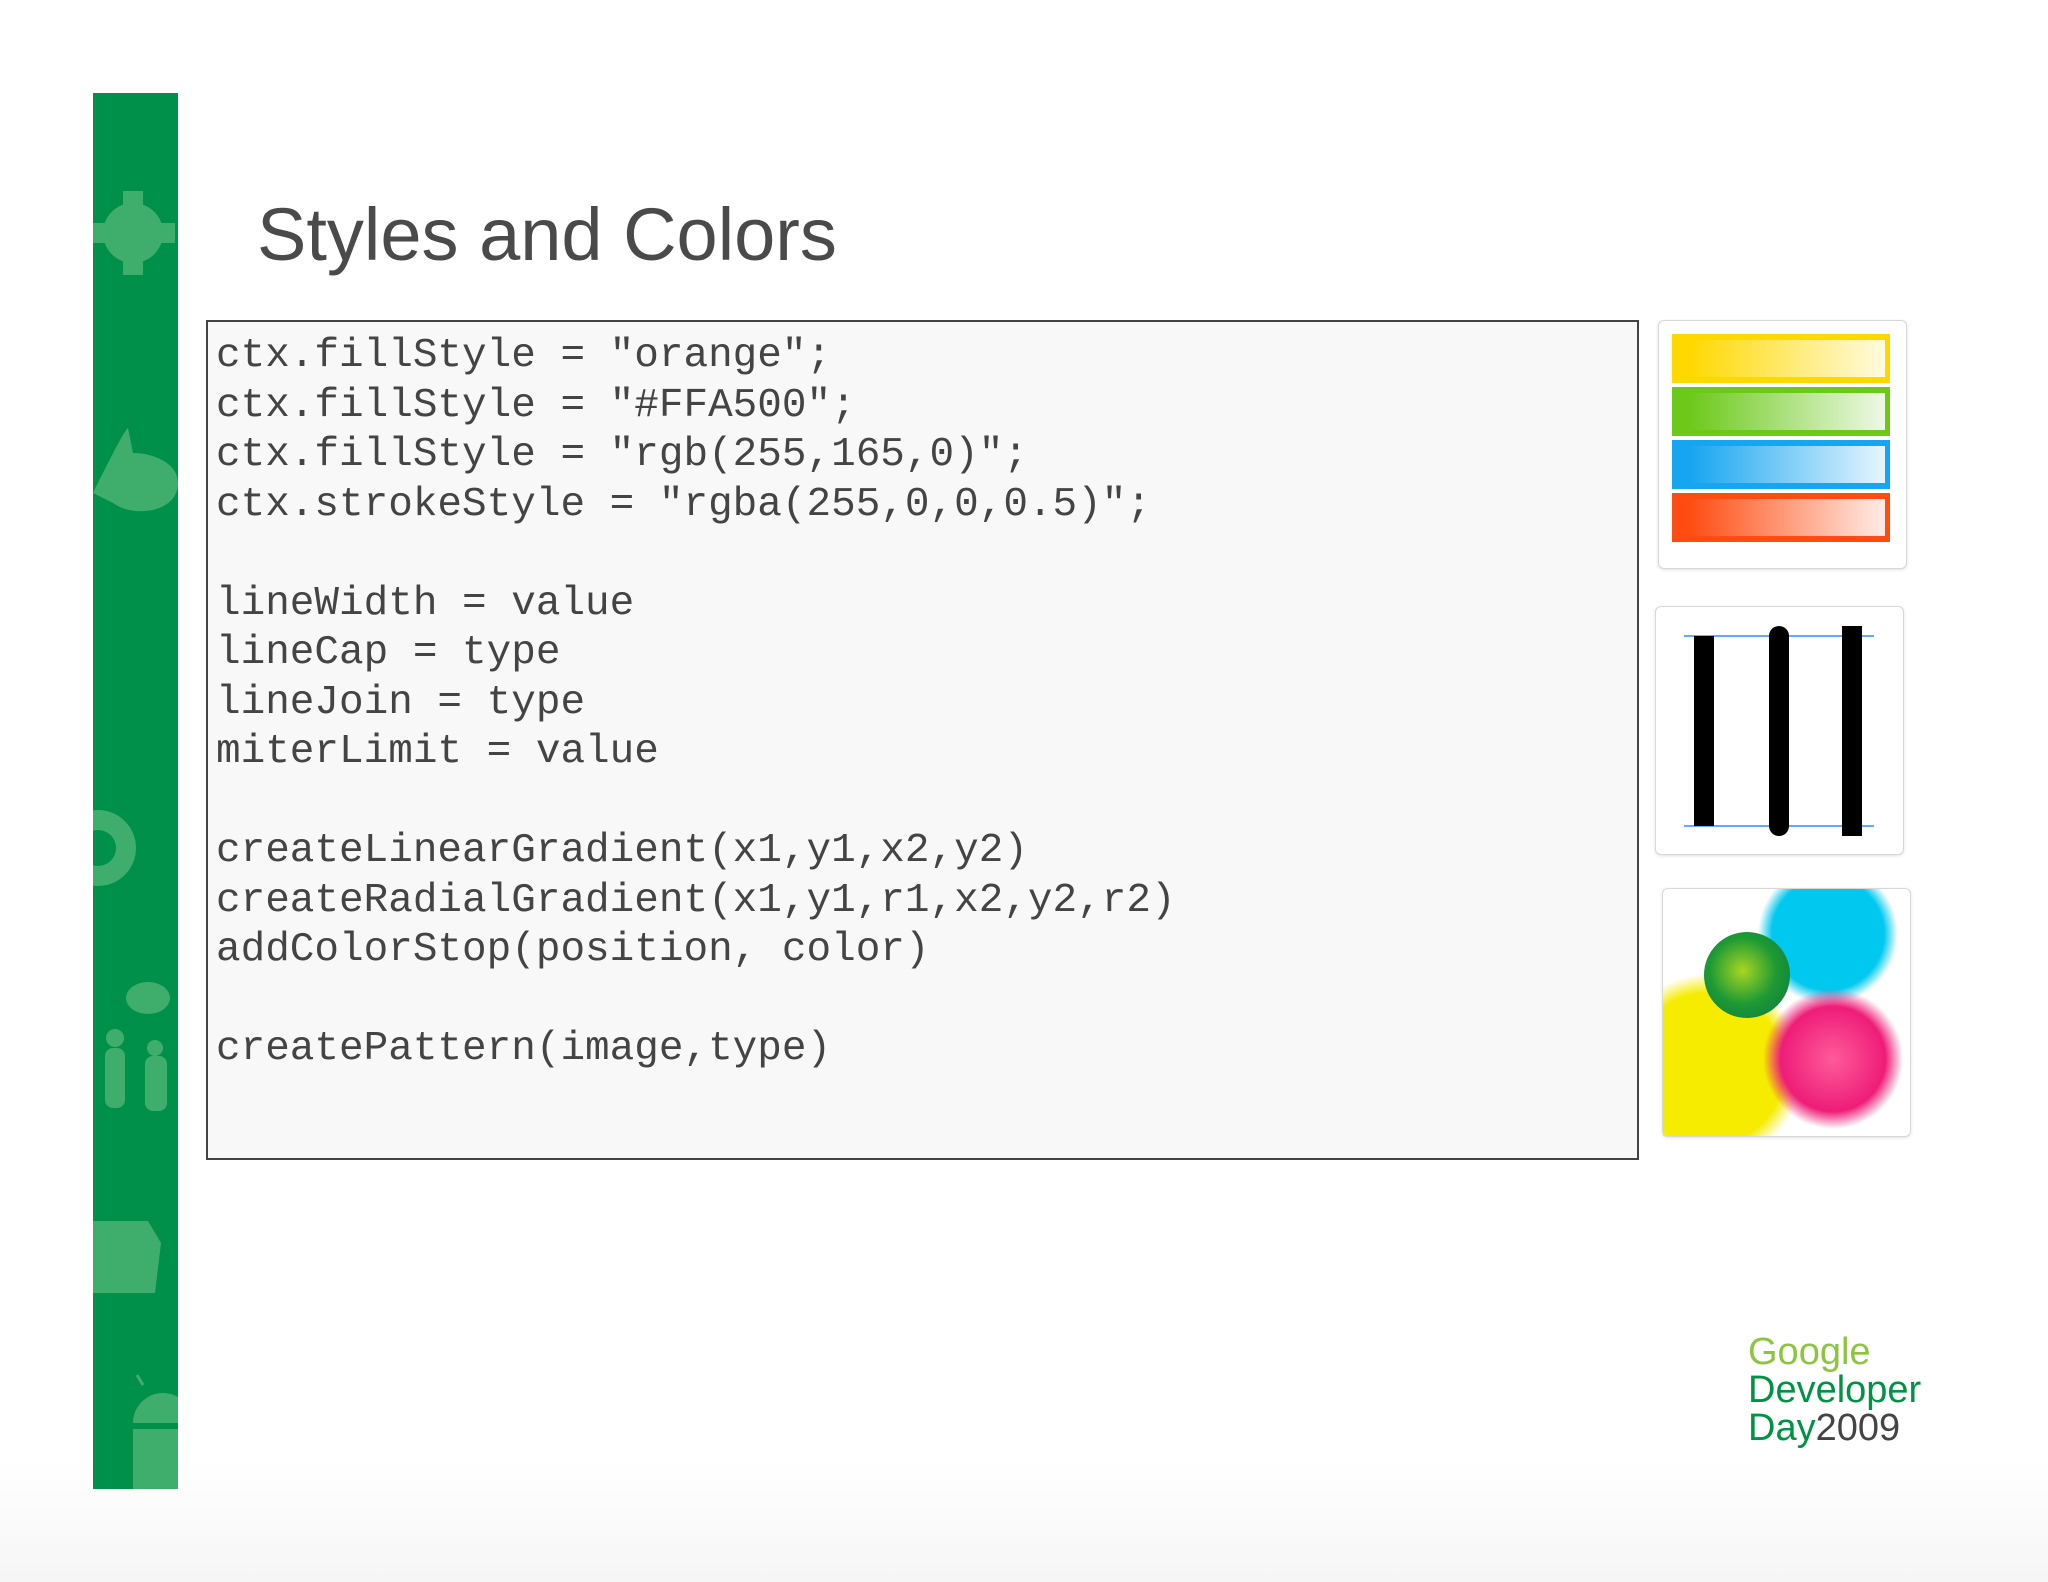 Image resolution: width=2048 pixels, height=1582 pixels. I want to click on people-icon, so click(137, 1046).